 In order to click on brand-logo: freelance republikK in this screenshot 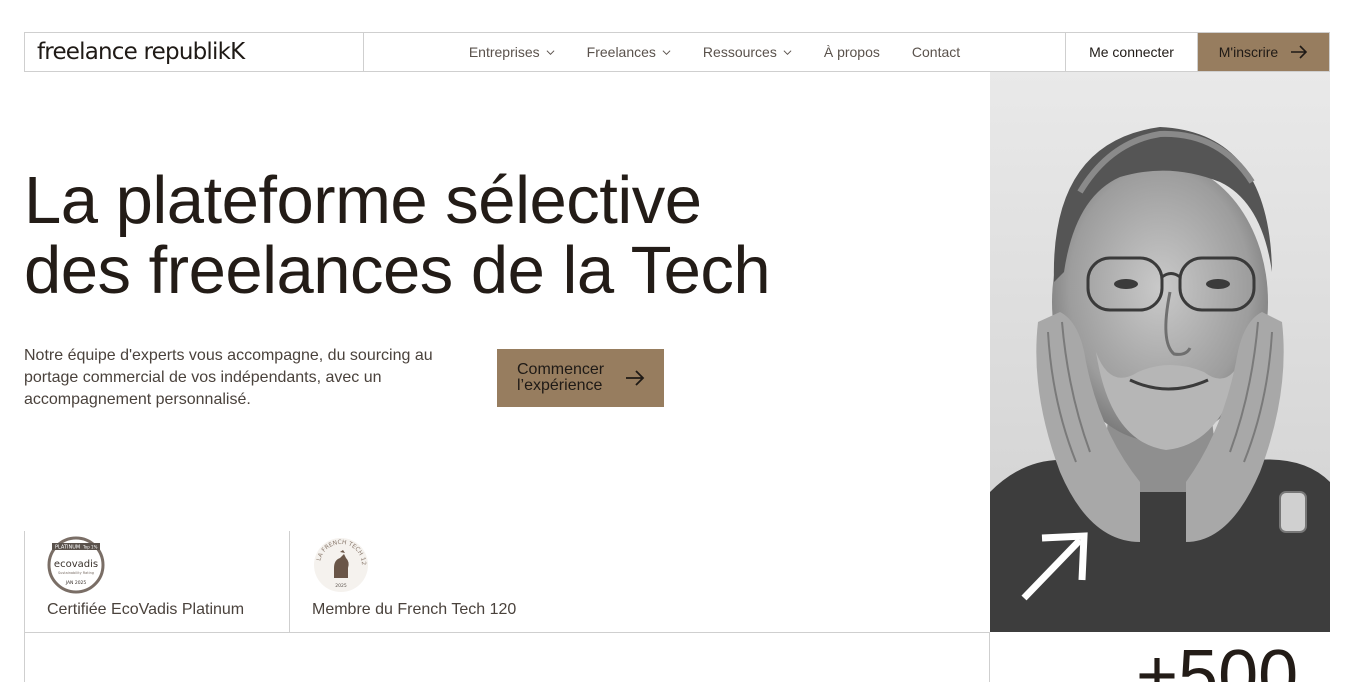, I will do `click(141, 52)`.